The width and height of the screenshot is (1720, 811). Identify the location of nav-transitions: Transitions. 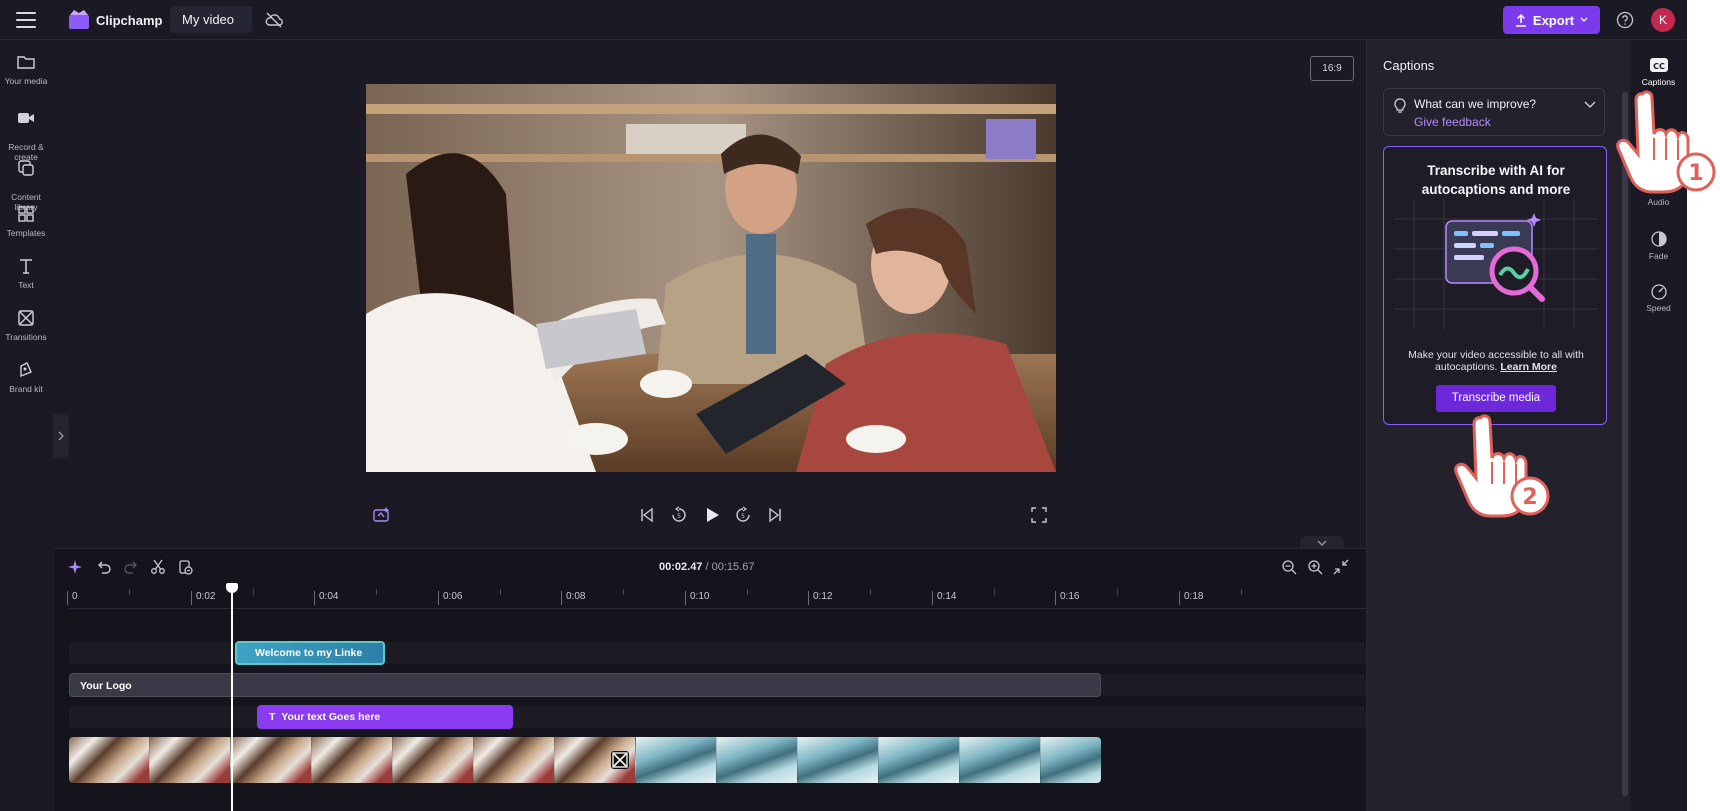
(26, 325).